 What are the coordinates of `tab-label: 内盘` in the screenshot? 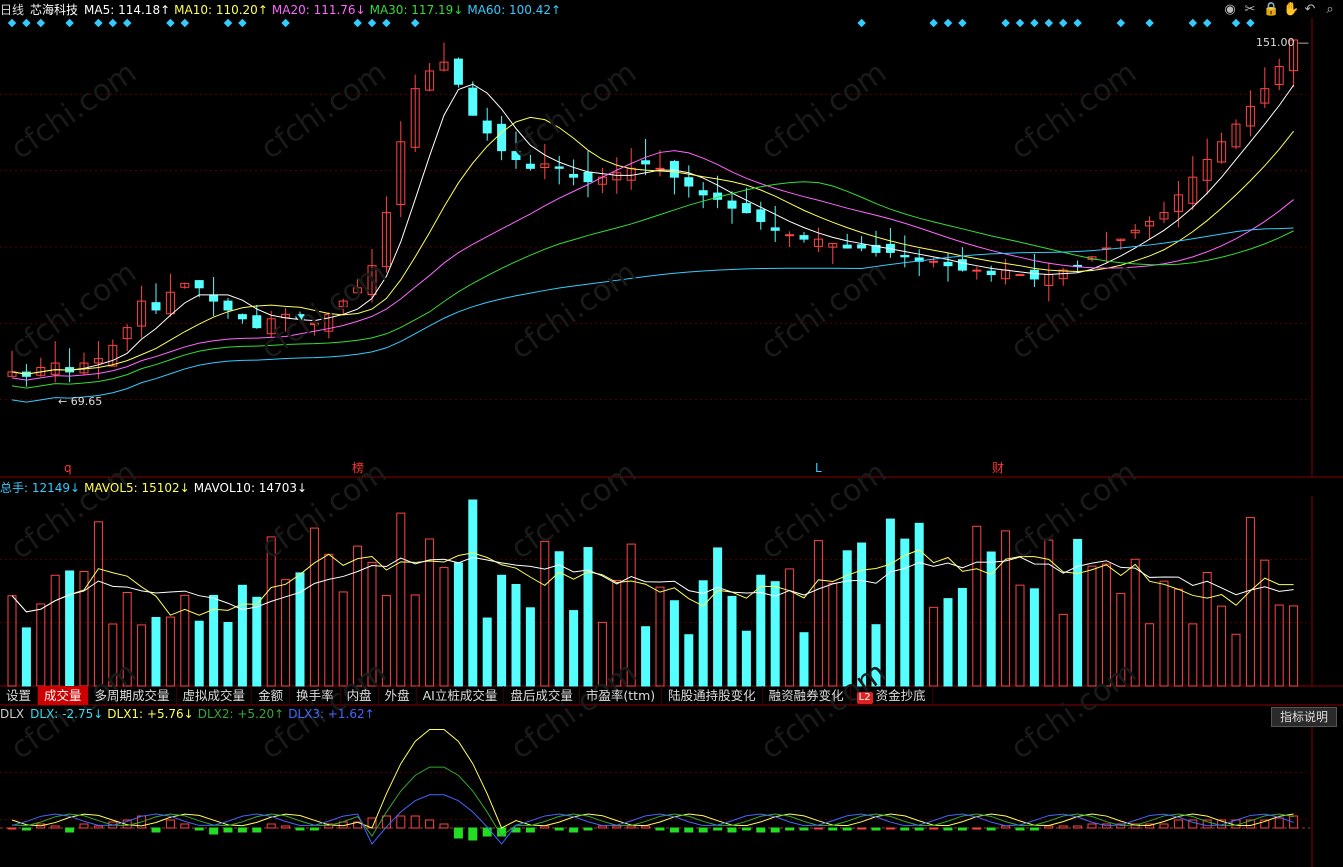 It's located at (359, 695).